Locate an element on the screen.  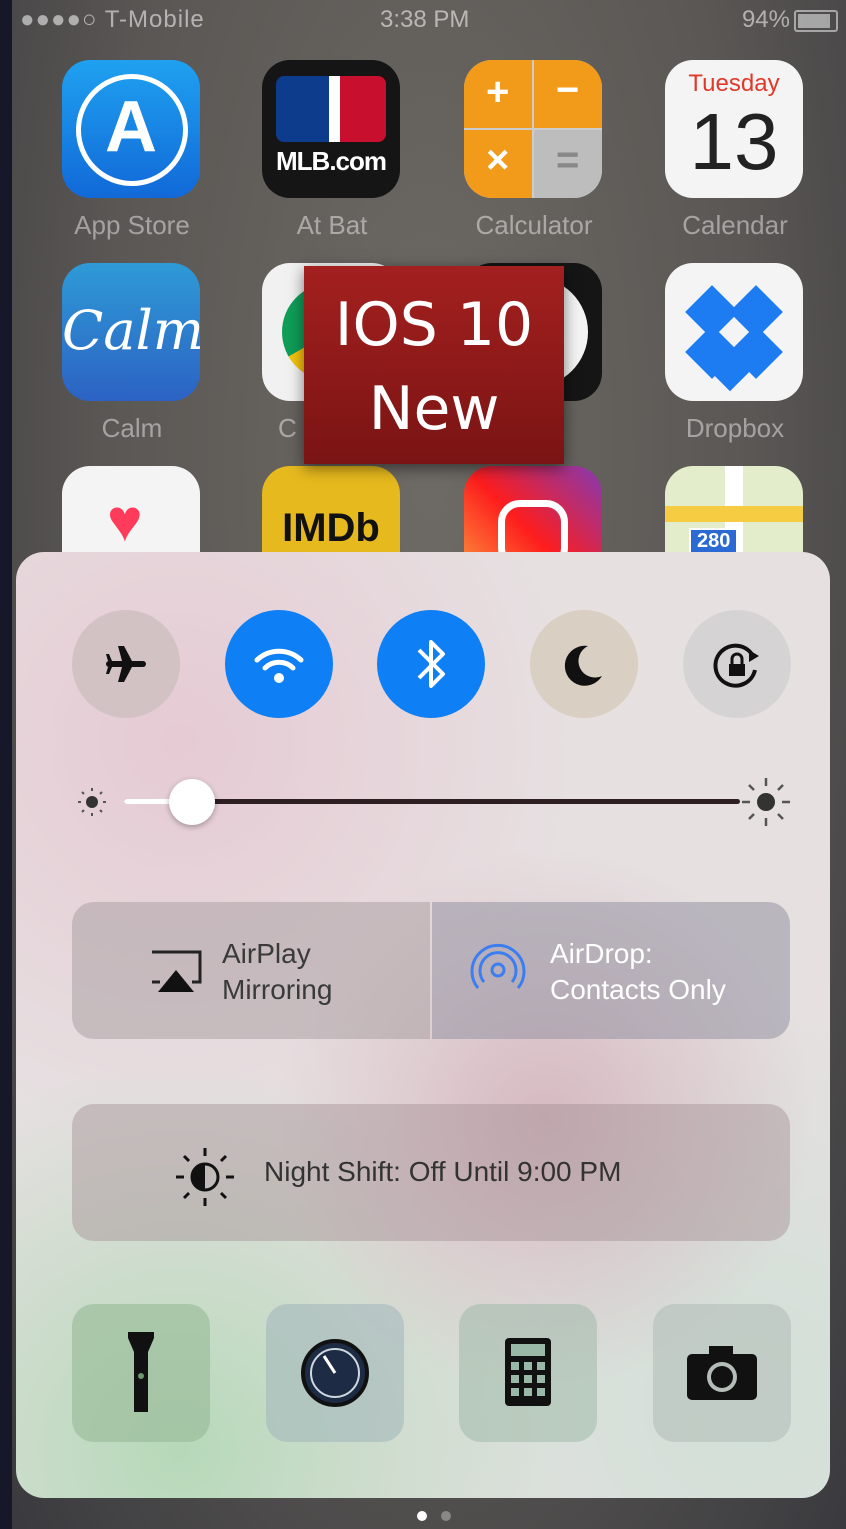
calculator-label: Calculator is located at coordinates (534, 225).